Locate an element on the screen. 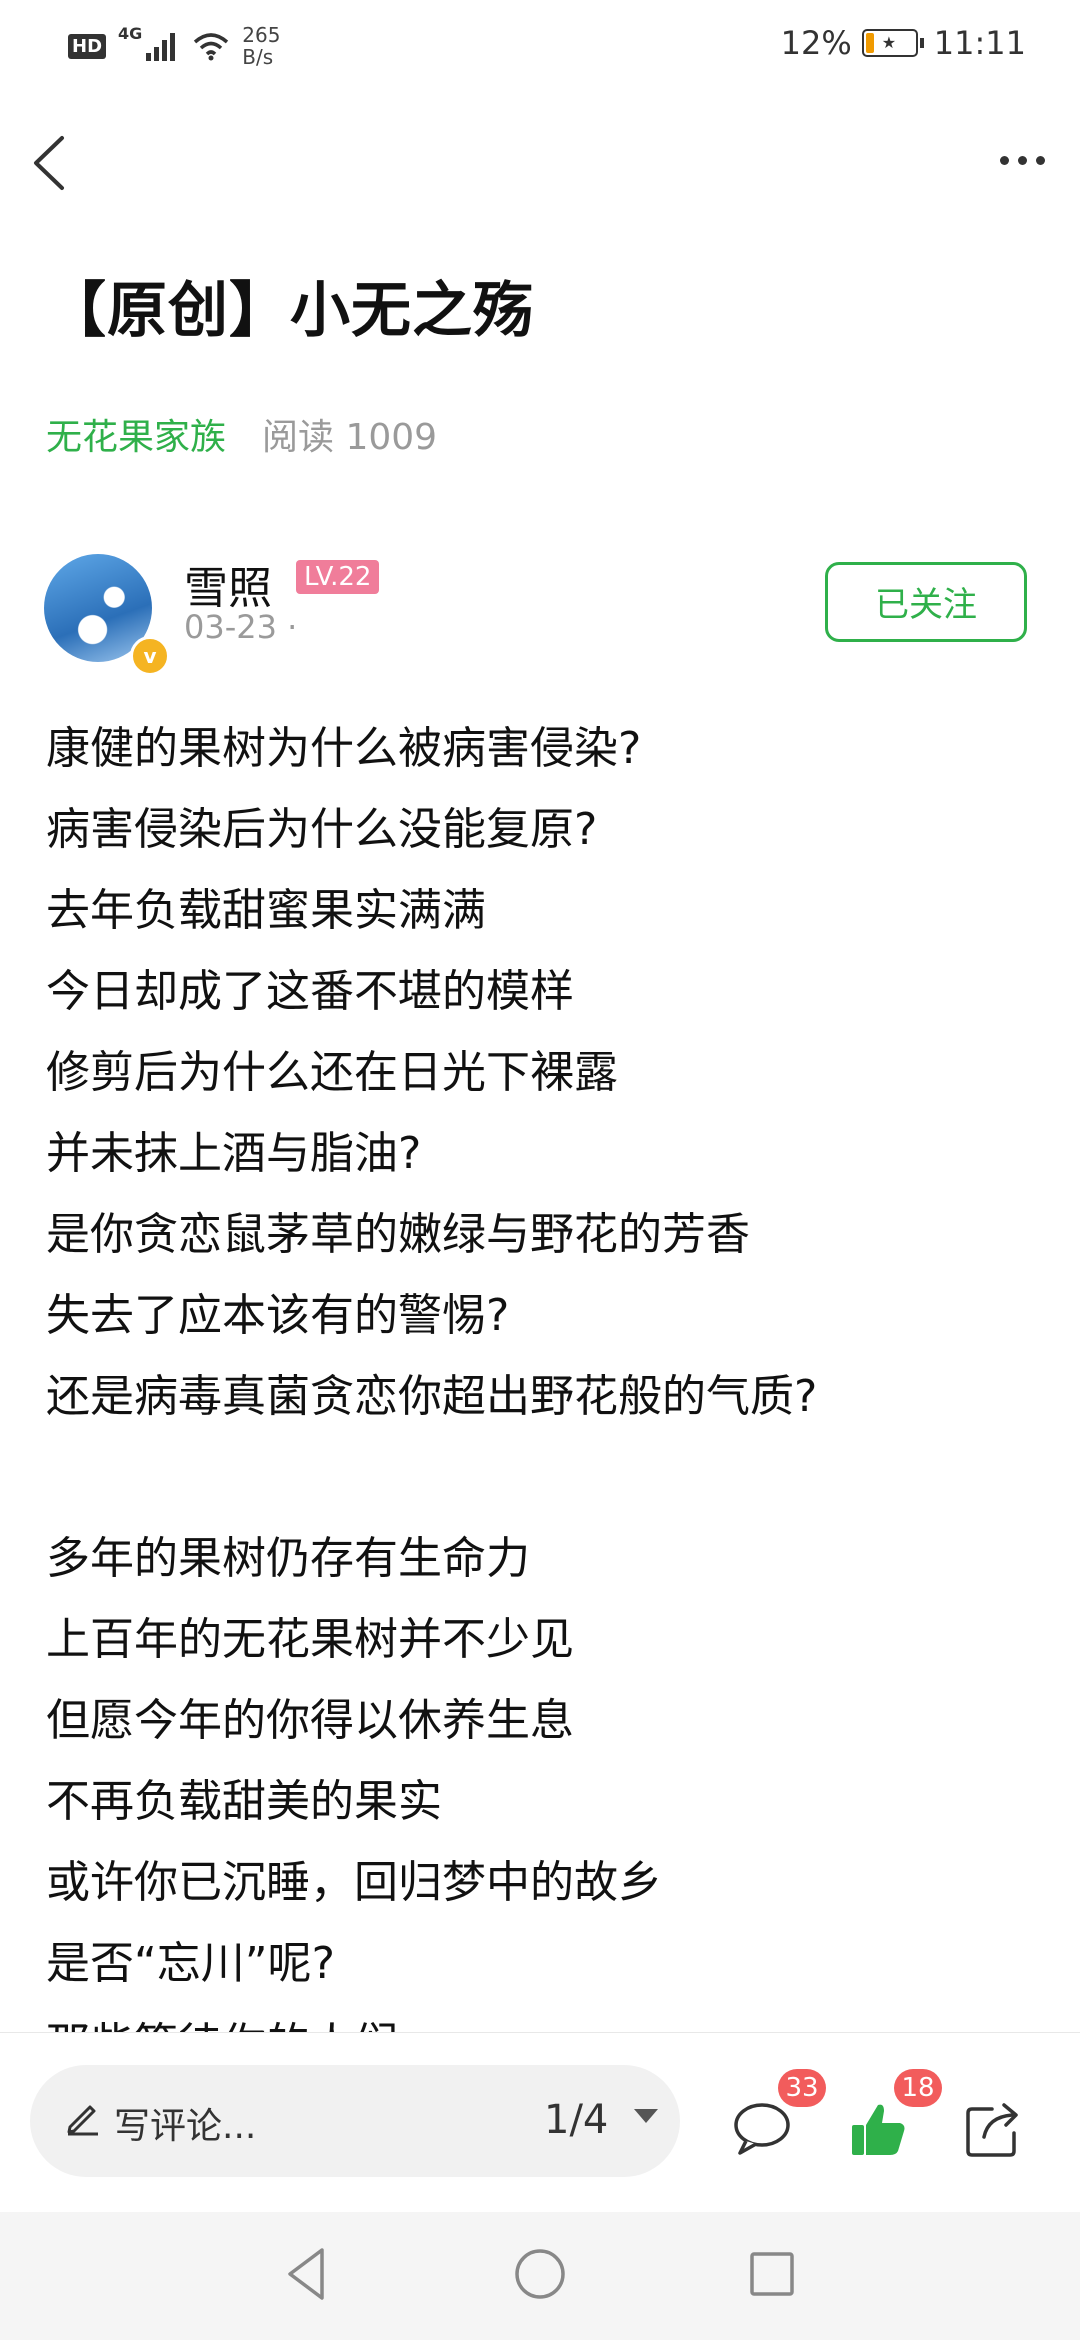 The image size is (1080, 2340). network-type: 4G is located at coordinates (130, 33).